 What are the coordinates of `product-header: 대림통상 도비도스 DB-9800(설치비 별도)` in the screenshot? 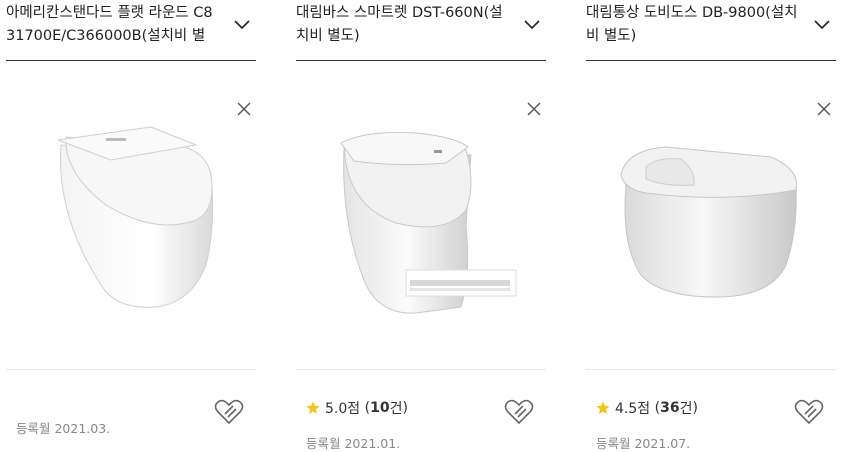 It's located at (711, 30).